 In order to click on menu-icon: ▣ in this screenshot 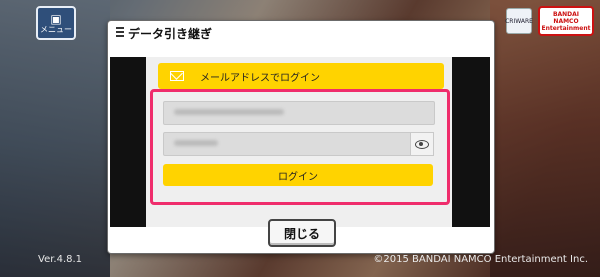, I will do `click(56, 18)`.